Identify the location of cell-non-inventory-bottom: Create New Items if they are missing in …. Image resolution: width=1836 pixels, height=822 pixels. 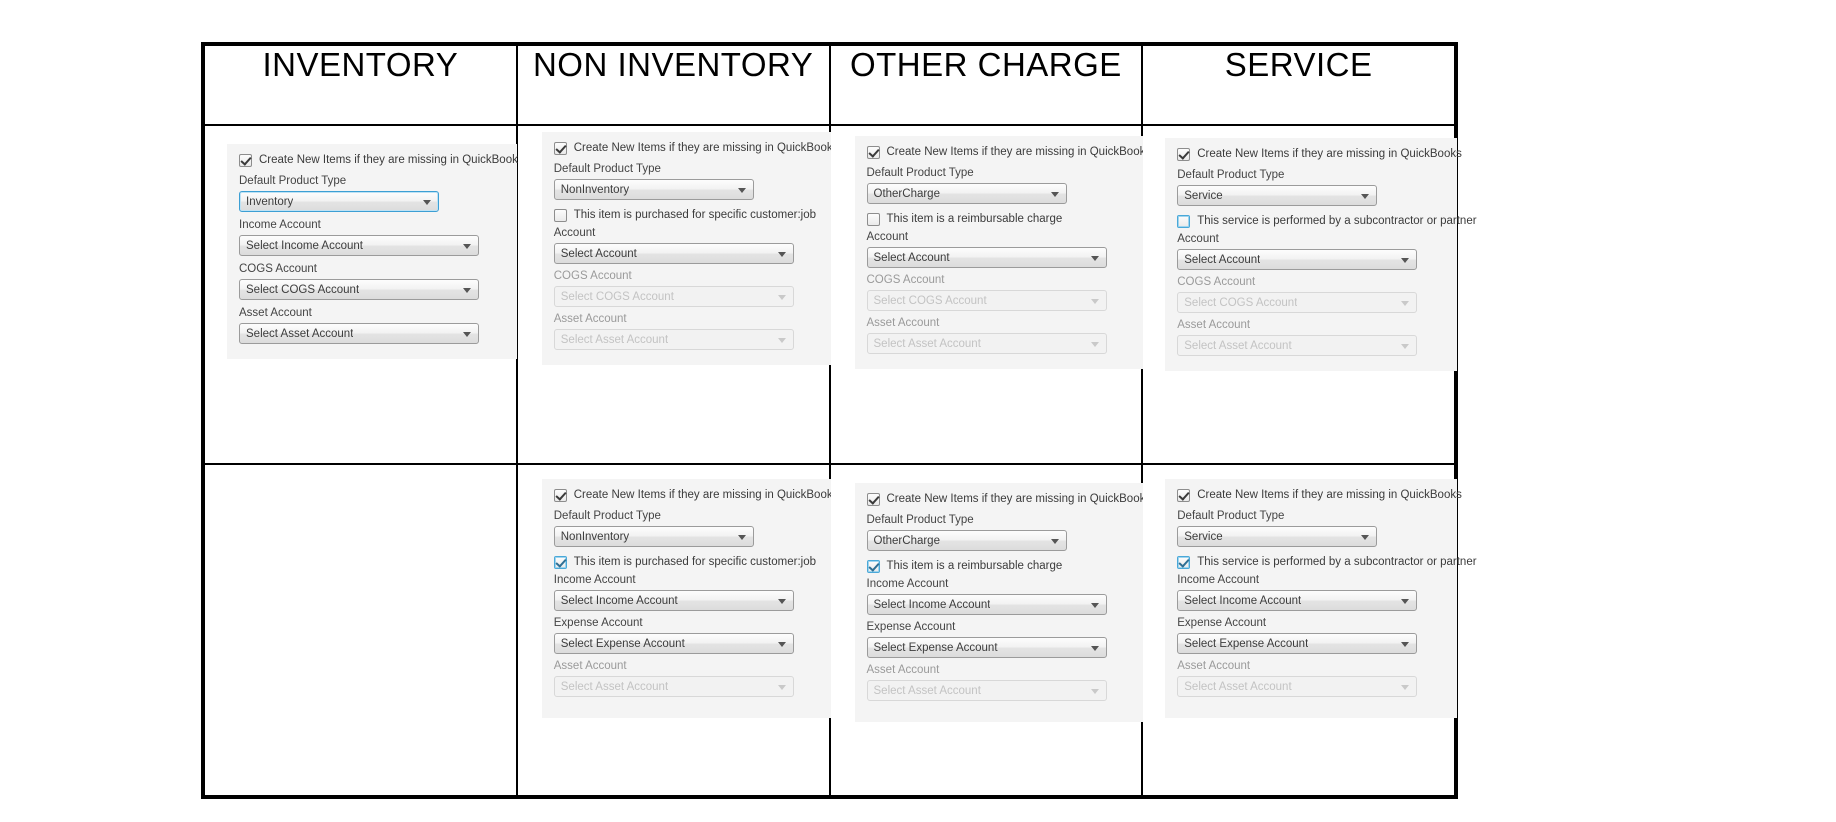
(676, 630).